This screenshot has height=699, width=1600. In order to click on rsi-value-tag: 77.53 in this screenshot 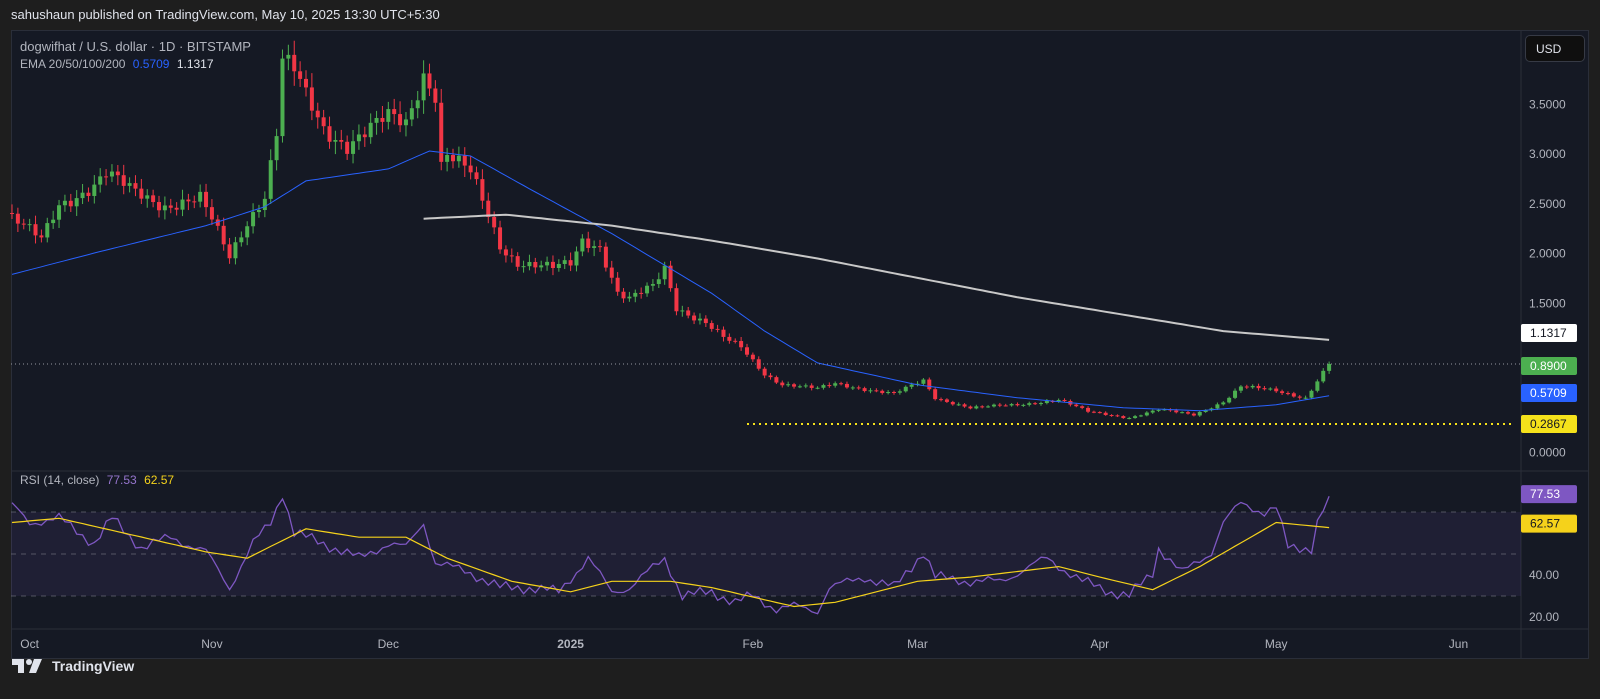, I will do `click(1549, 494)`.